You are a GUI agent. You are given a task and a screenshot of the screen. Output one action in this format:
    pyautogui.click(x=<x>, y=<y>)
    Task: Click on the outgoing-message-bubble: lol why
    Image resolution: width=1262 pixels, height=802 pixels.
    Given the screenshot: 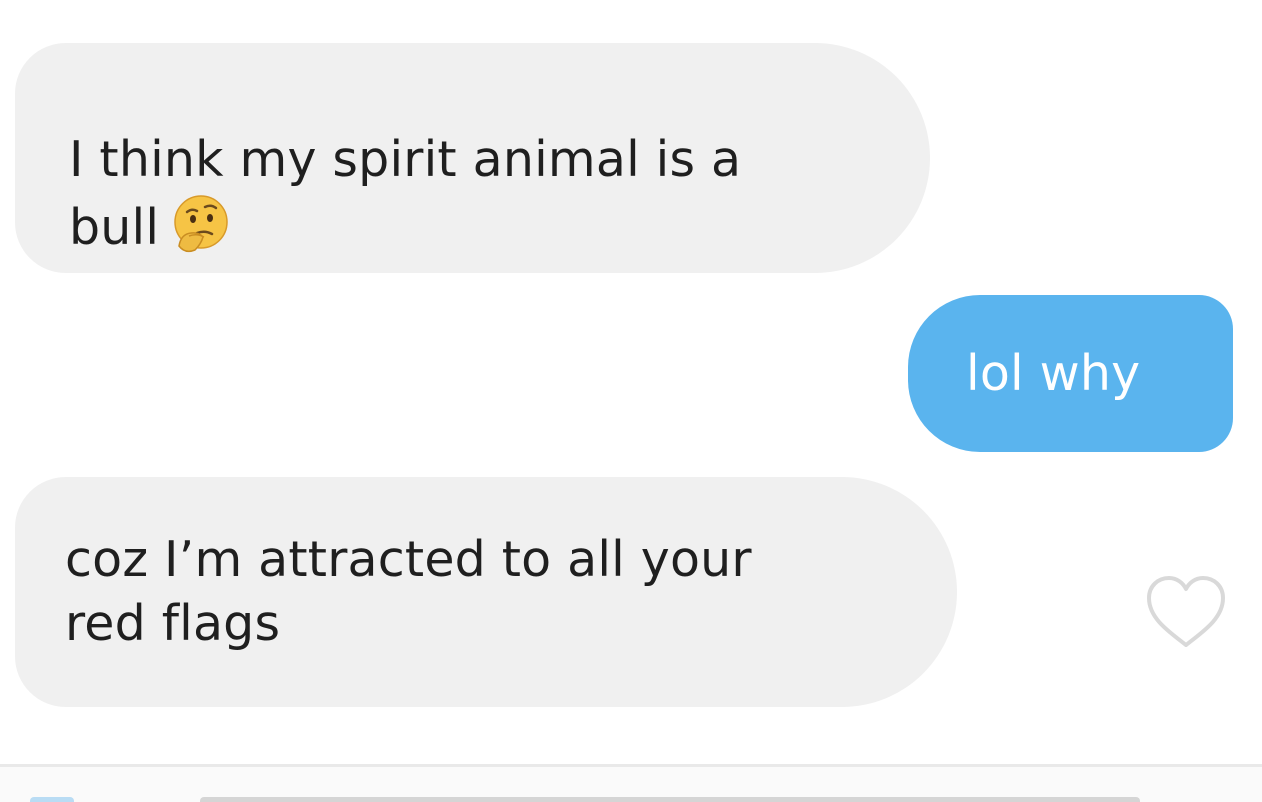 What is the action you would take?
    pyautogui.click(x=1070, y=373)
    